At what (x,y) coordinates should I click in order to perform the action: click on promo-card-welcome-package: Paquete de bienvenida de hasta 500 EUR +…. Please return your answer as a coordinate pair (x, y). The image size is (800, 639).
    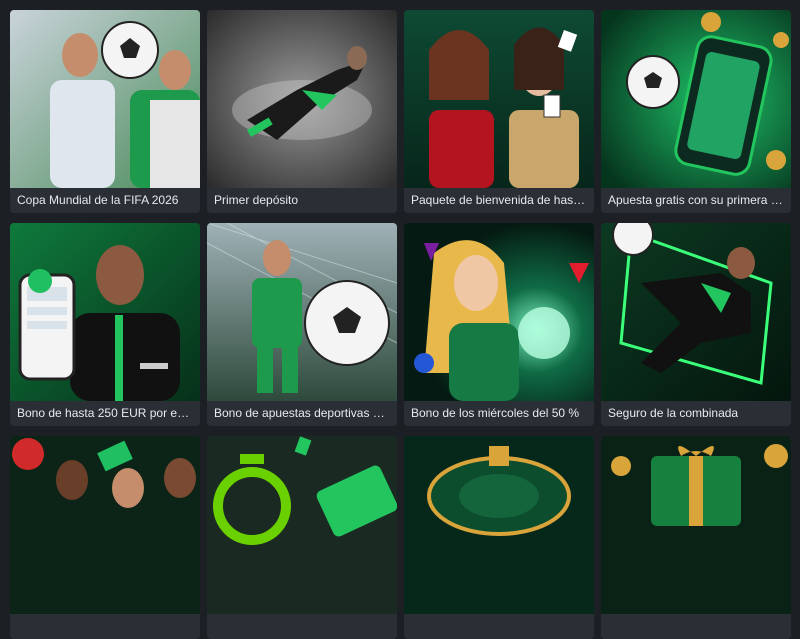
    Looking at the image, I should click on (499, 111).